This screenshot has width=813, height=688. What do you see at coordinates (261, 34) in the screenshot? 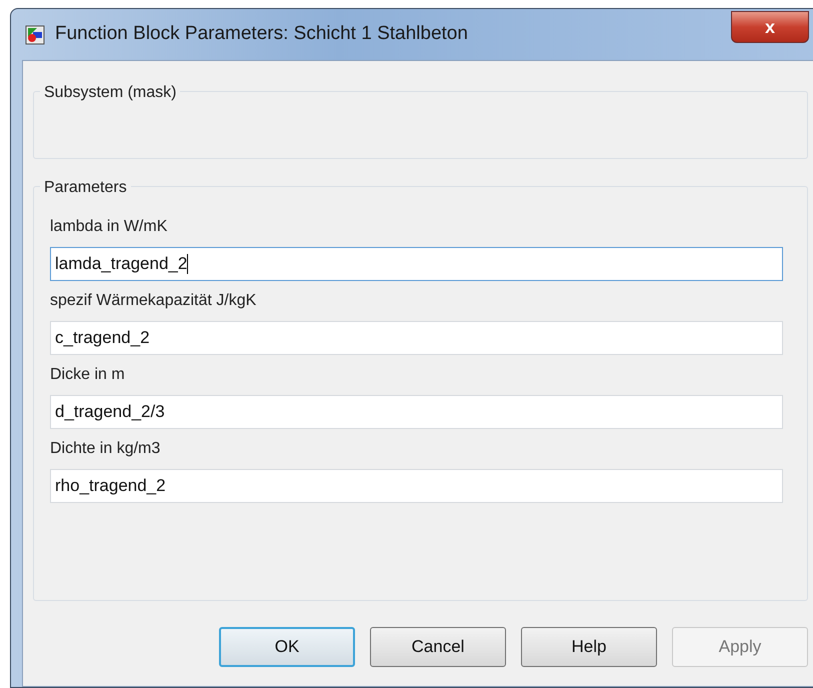
I see `window-title: Function Block Parameters: Schicht 1 Stahlbeton` at bounding box center [261, 34].